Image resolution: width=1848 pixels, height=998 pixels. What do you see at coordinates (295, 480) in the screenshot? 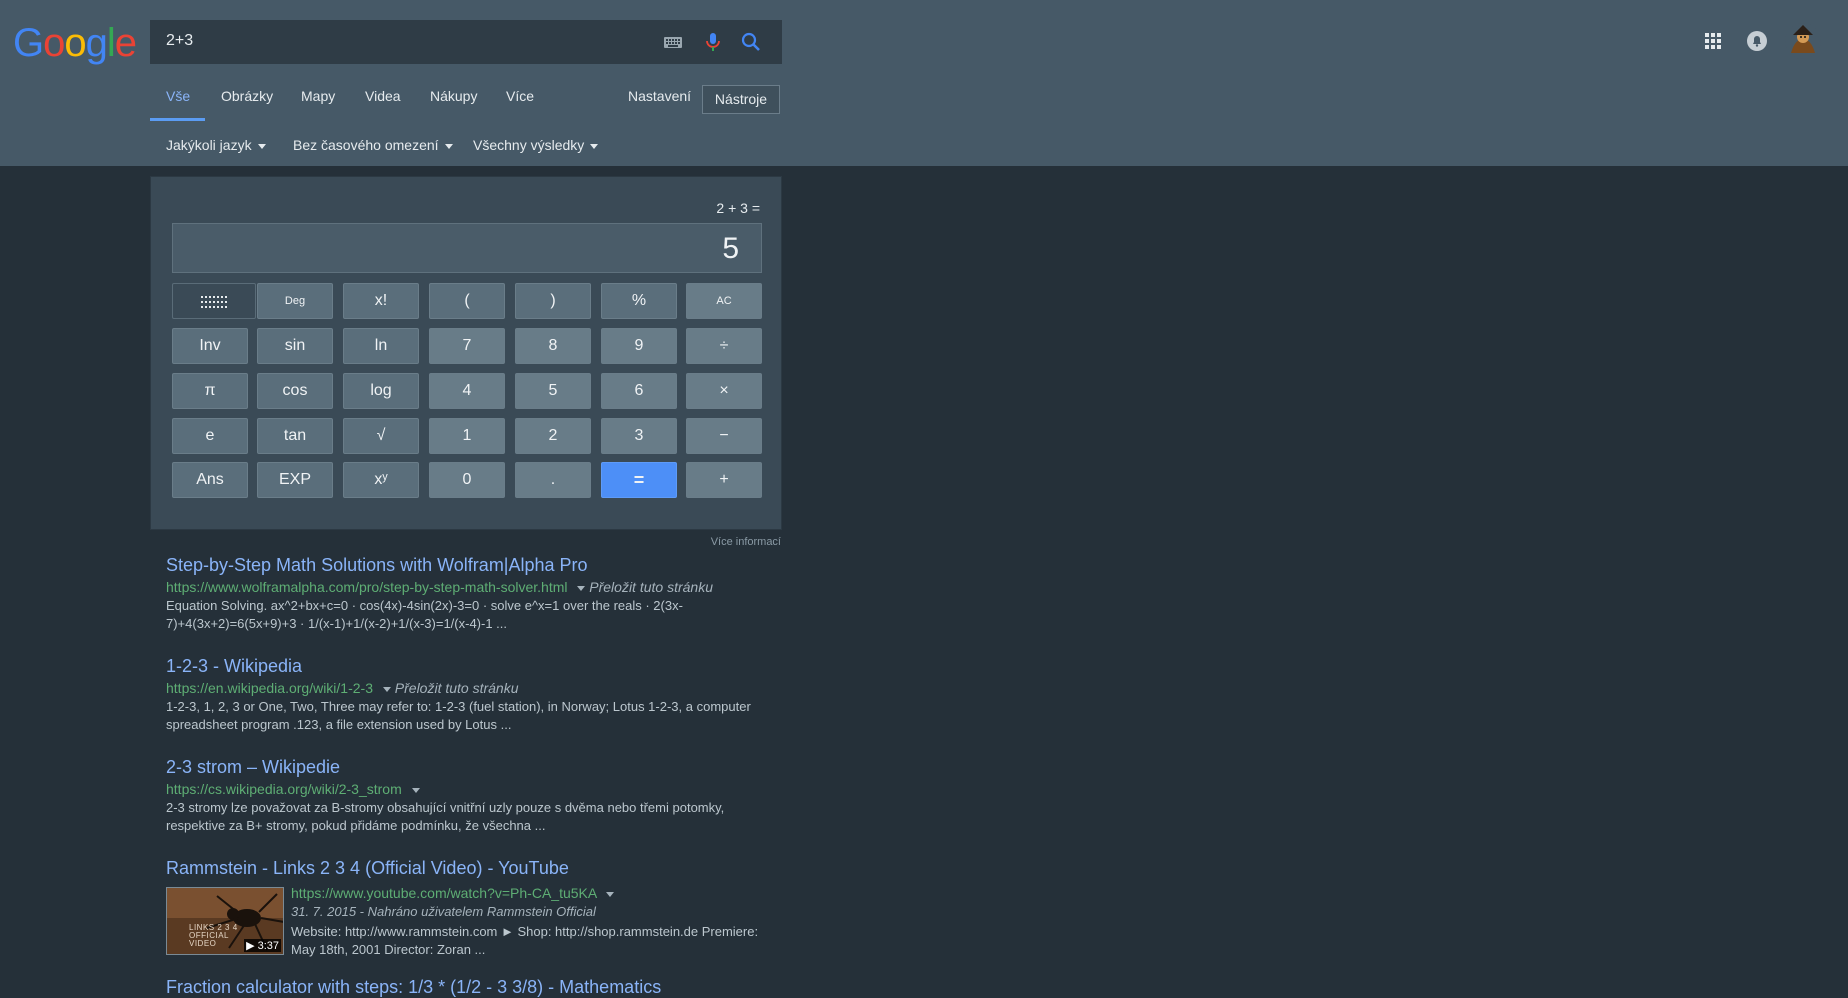
I see `calc-key-exp: EXP` at bounding box center [295, 480].